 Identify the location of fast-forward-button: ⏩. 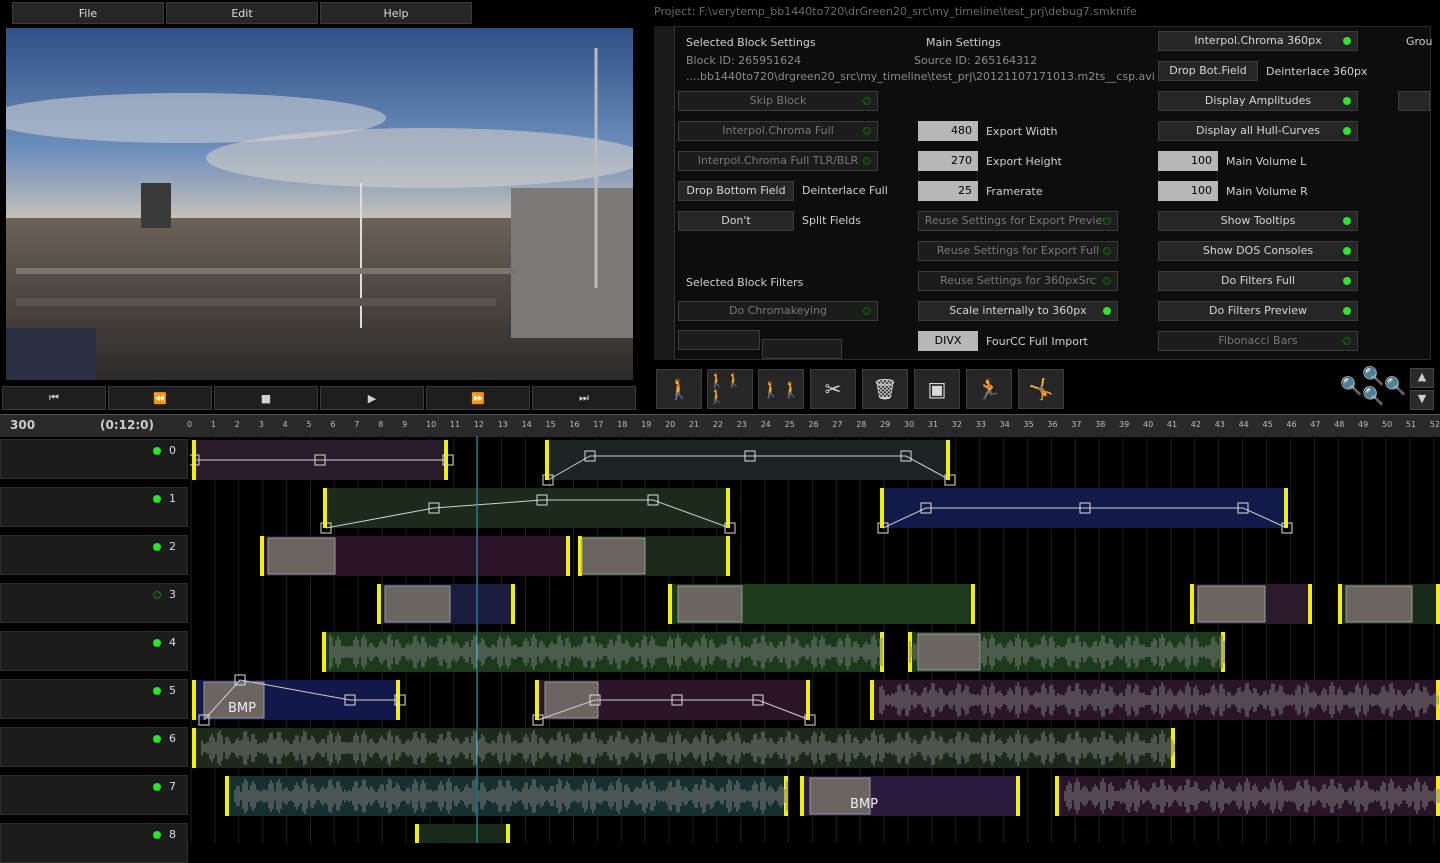
(478, 398).